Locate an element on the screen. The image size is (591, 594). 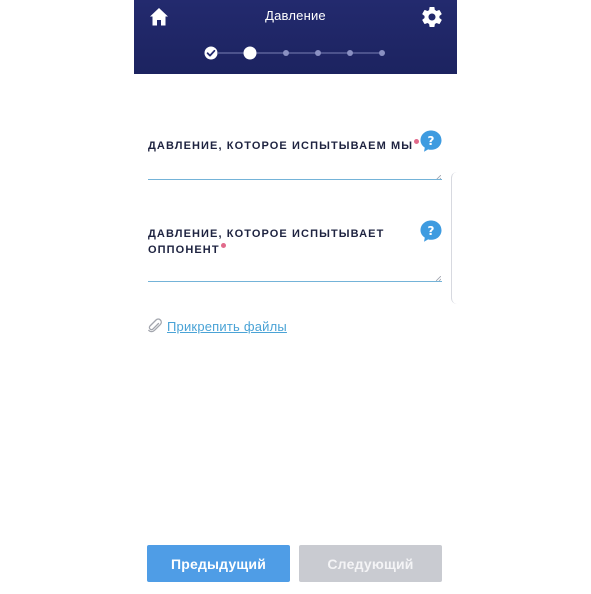
required-indicator is located at coordinates (223, 245).